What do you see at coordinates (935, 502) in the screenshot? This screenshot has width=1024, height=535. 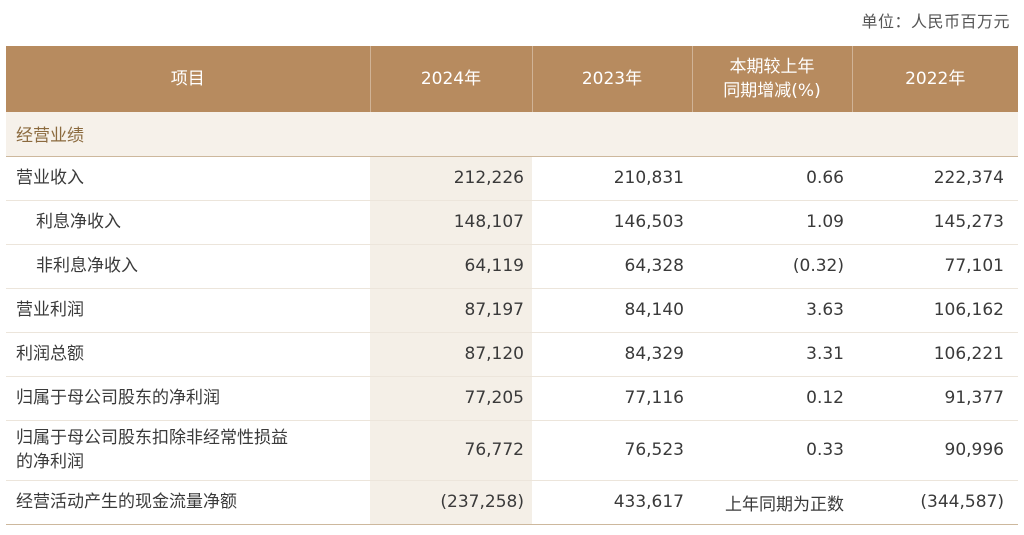 I see `cell-2022: (344,587)` at bounding box center [935, 502].